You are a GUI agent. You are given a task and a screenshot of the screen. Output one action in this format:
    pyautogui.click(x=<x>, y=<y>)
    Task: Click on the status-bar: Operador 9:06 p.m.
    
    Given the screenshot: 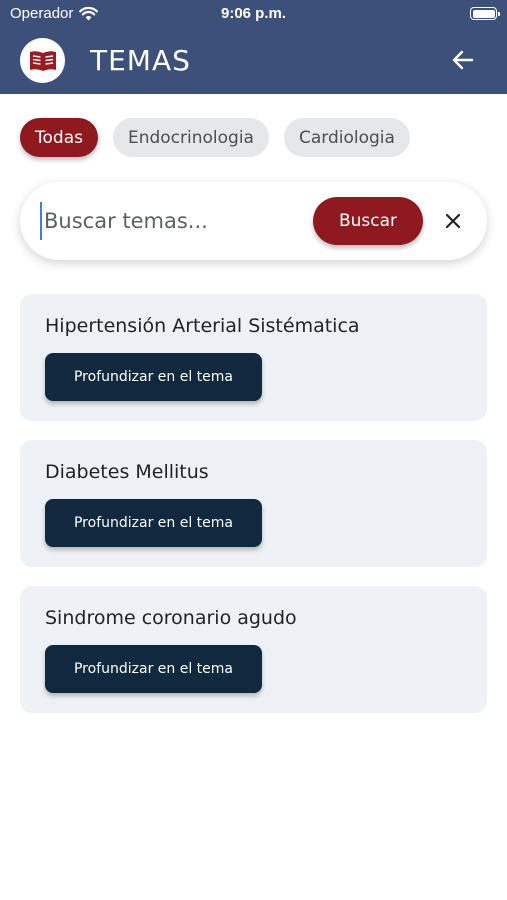 What is the action you would take?
    pyautogui.click(x=253, y=15)
    